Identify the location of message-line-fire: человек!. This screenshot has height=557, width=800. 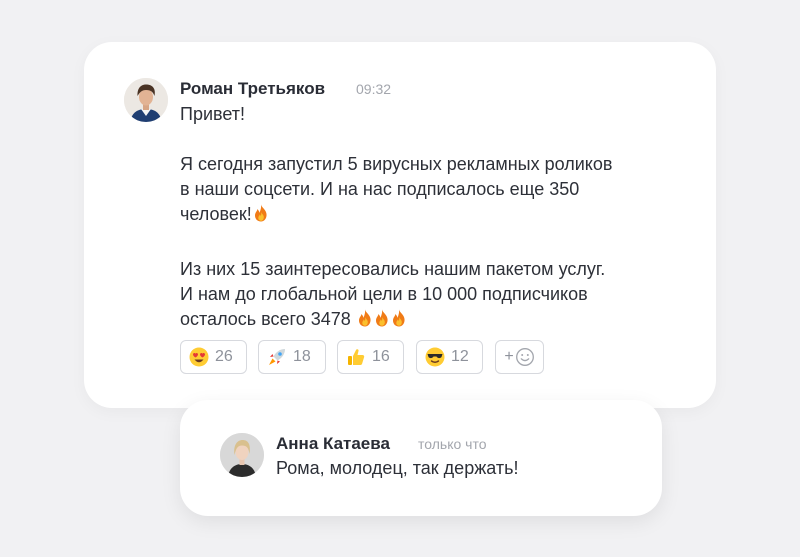
(224, 214).